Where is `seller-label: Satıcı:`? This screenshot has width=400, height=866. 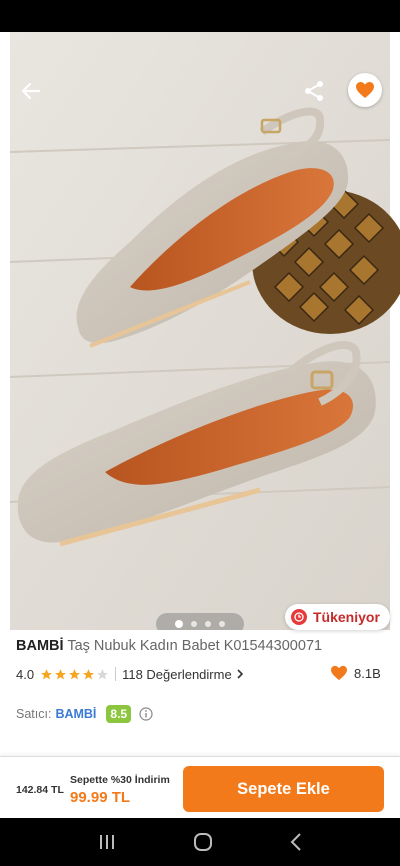 seller-label: Satıcı: is located at coordinates (34, 714).